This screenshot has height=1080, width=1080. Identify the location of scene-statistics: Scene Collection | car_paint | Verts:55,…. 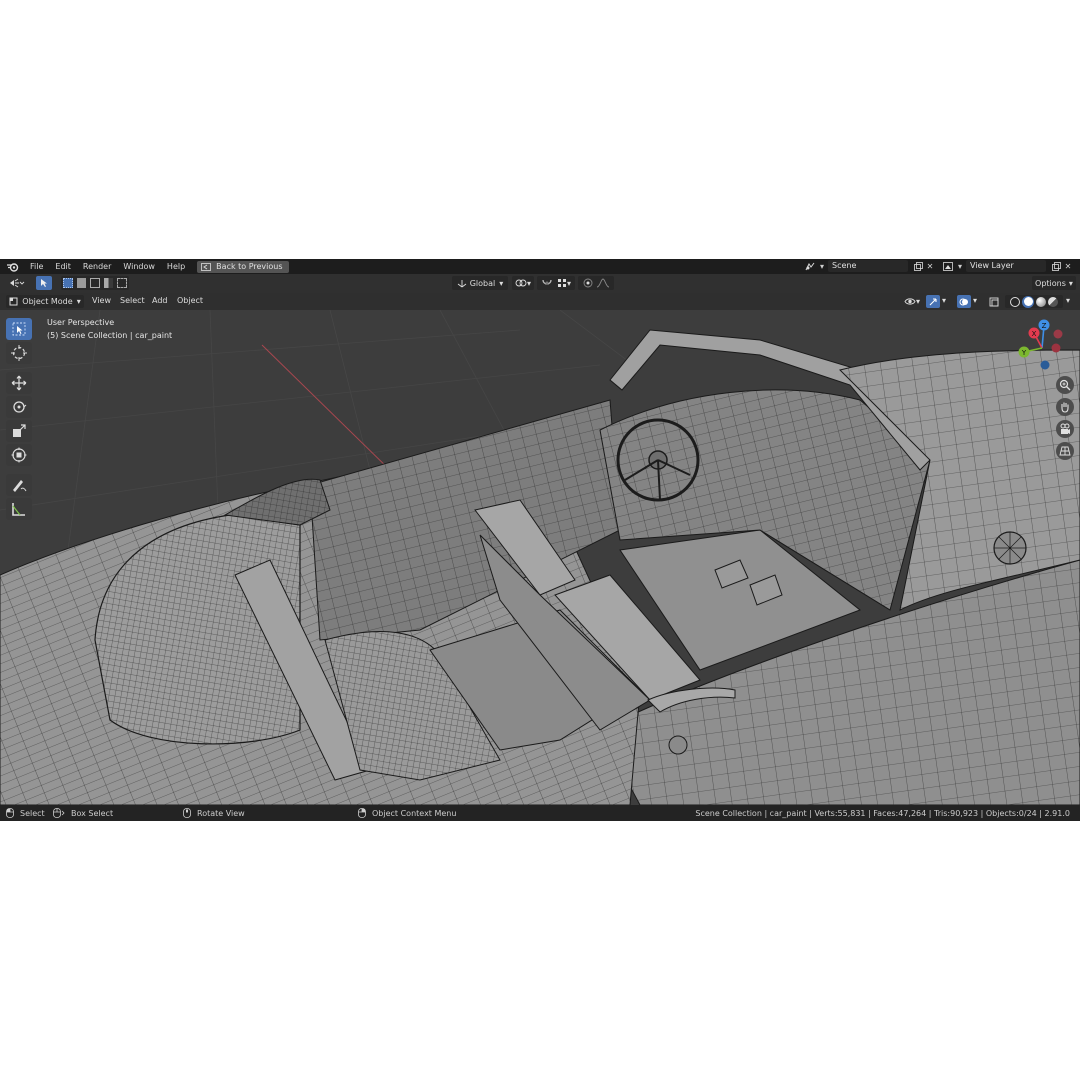
(882, 813).